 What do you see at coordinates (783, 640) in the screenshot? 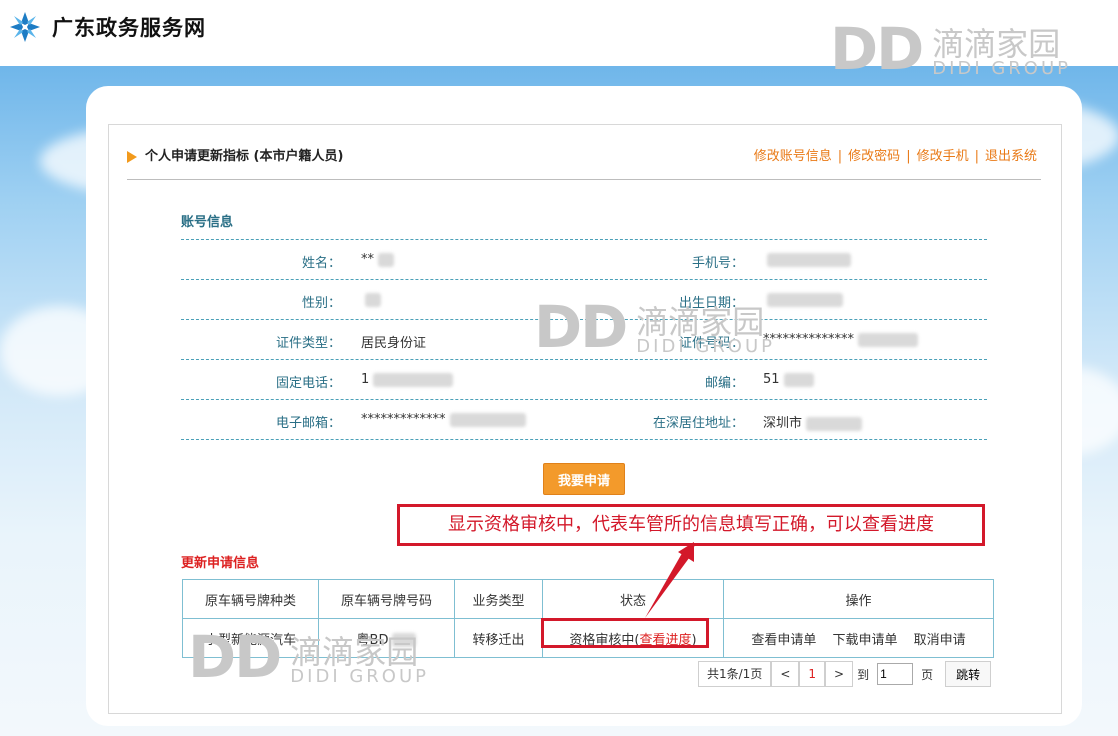
I see `view-application-link: 查看申请单` at bounding box center [783, 640].